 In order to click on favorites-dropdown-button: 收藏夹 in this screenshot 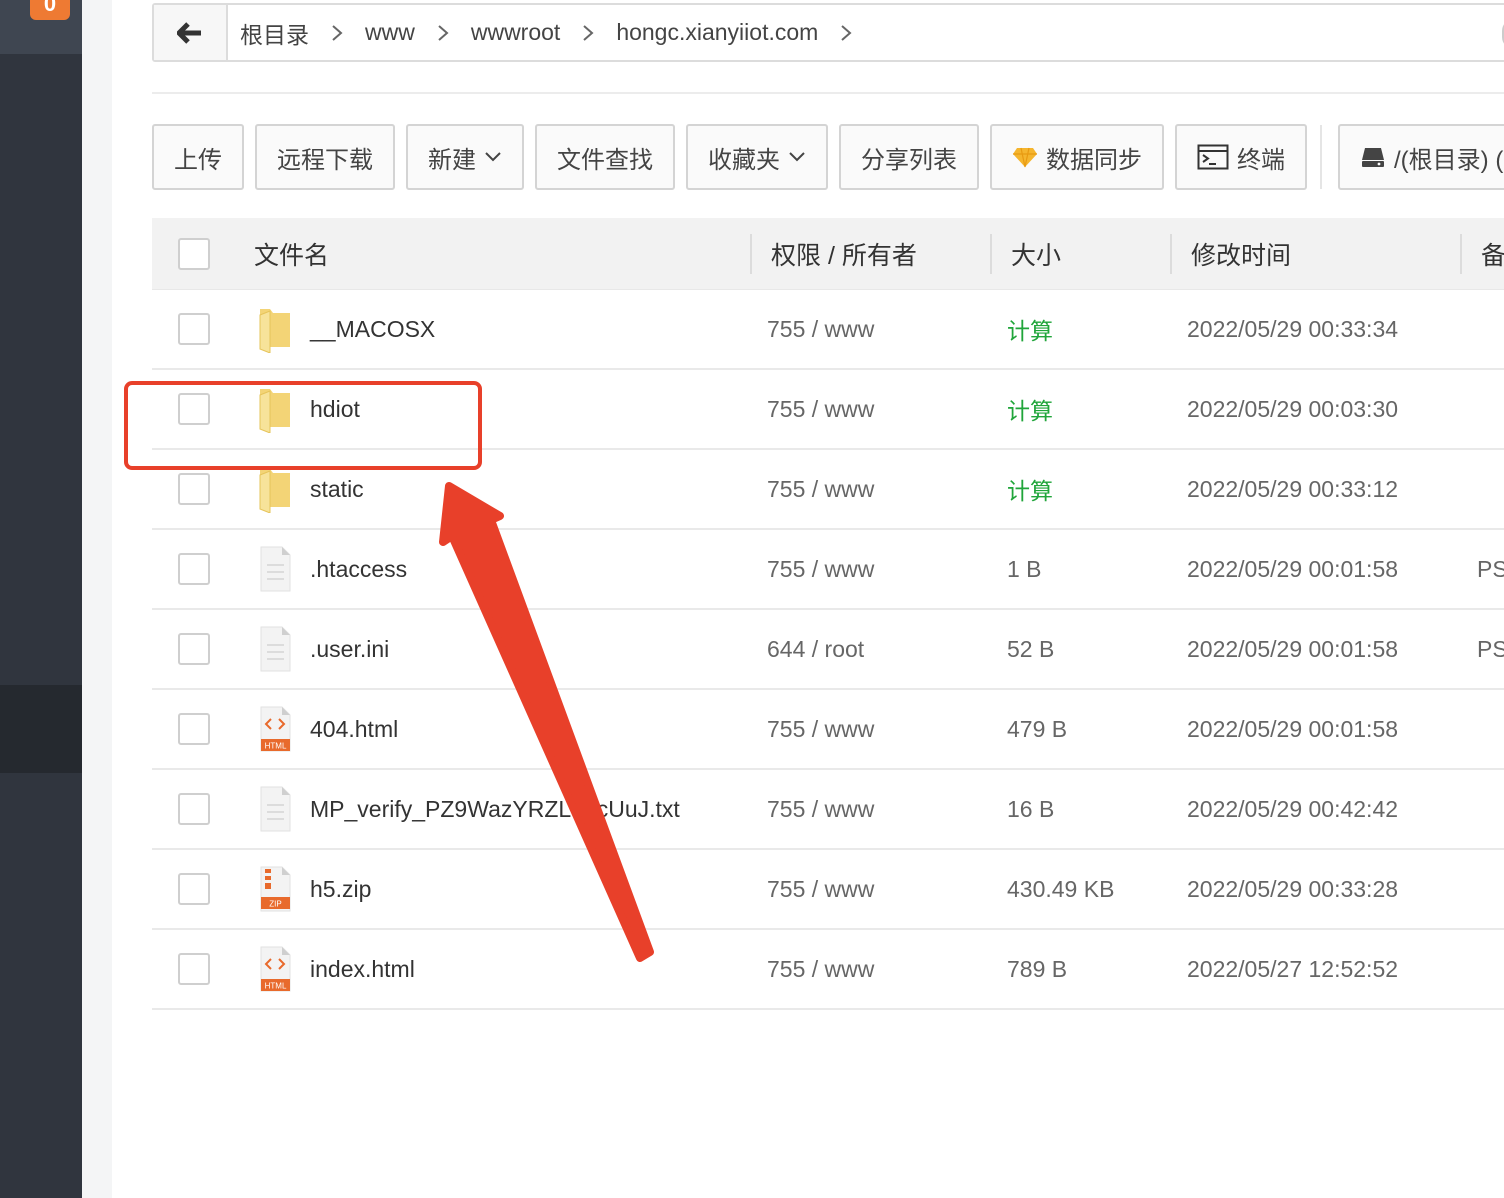, I will do `click(757, 157)`.